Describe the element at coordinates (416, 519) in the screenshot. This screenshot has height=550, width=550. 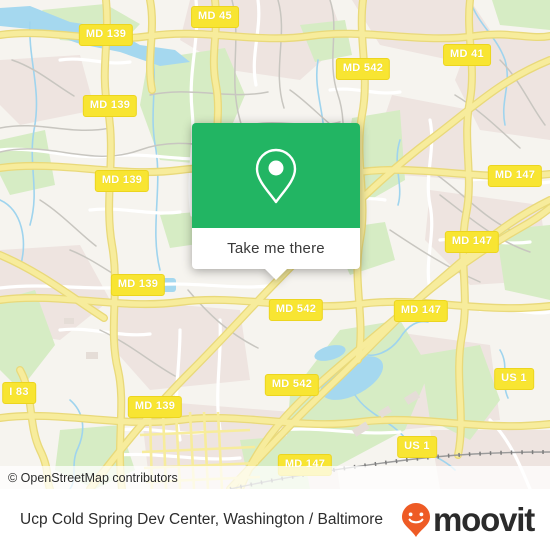
I see `moovit-smiley-pin-icon` at that location.